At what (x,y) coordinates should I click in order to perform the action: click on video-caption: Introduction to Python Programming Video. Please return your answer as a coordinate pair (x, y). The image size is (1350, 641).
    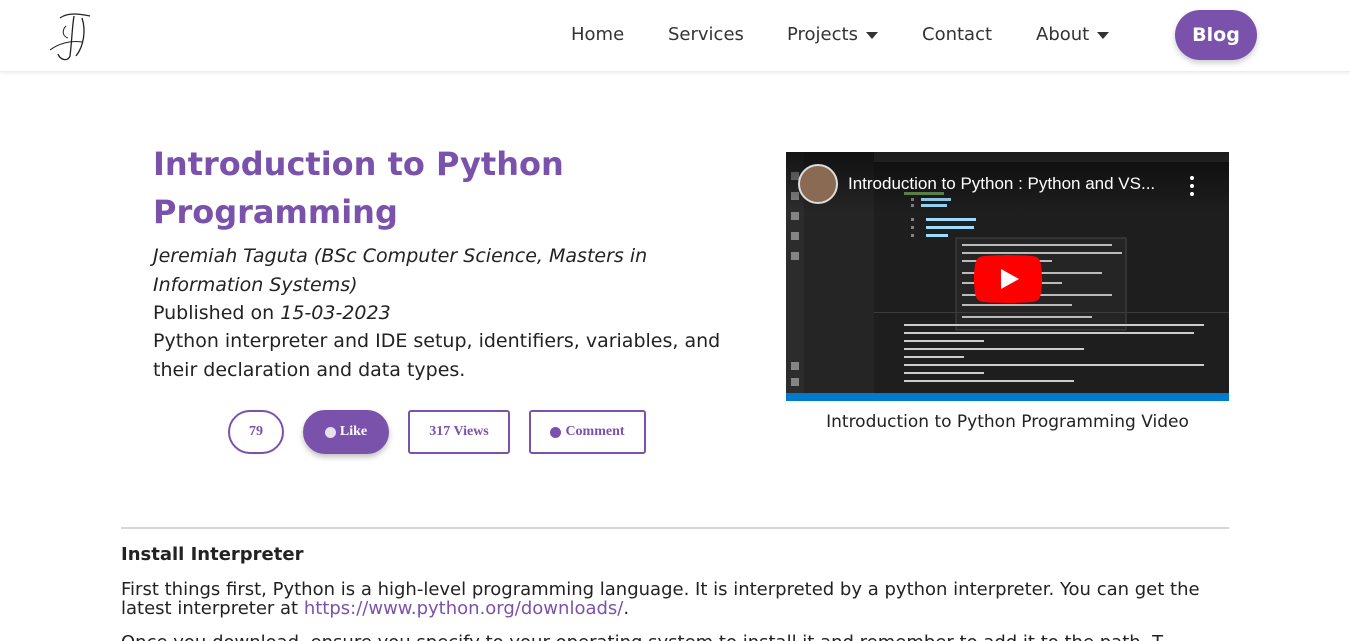
    Looking at the image, I should click on (1007, 422).